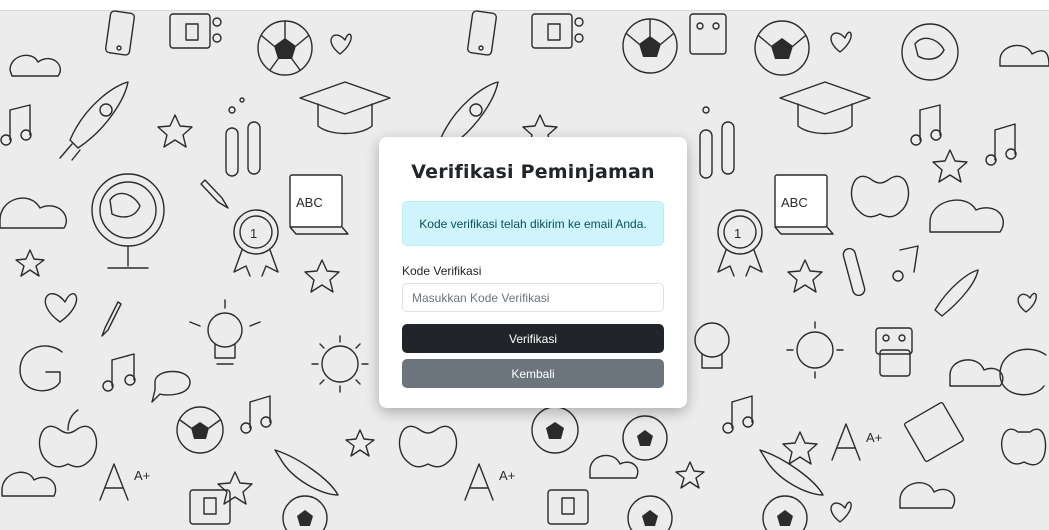 The image size is (1049, 530). What do you see at coordinates (874, 437) in the screenshot?
I see `grade-label-2: A+` at bounding box center [874, 437].